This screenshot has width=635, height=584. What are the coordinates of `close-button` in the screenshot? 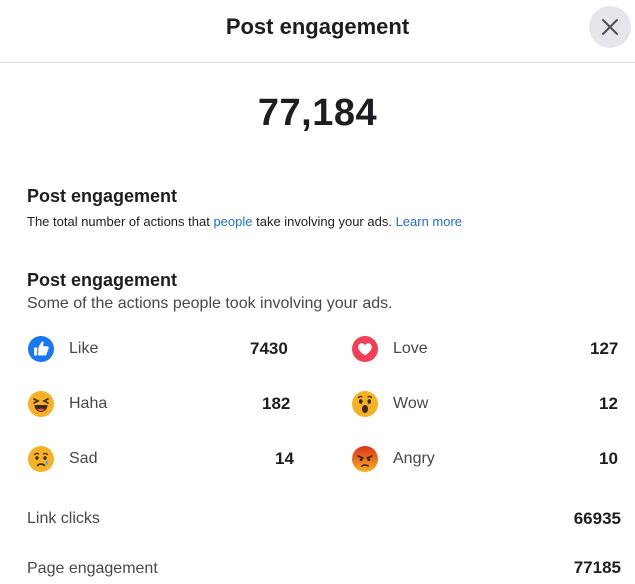 It's located at (610, 27).